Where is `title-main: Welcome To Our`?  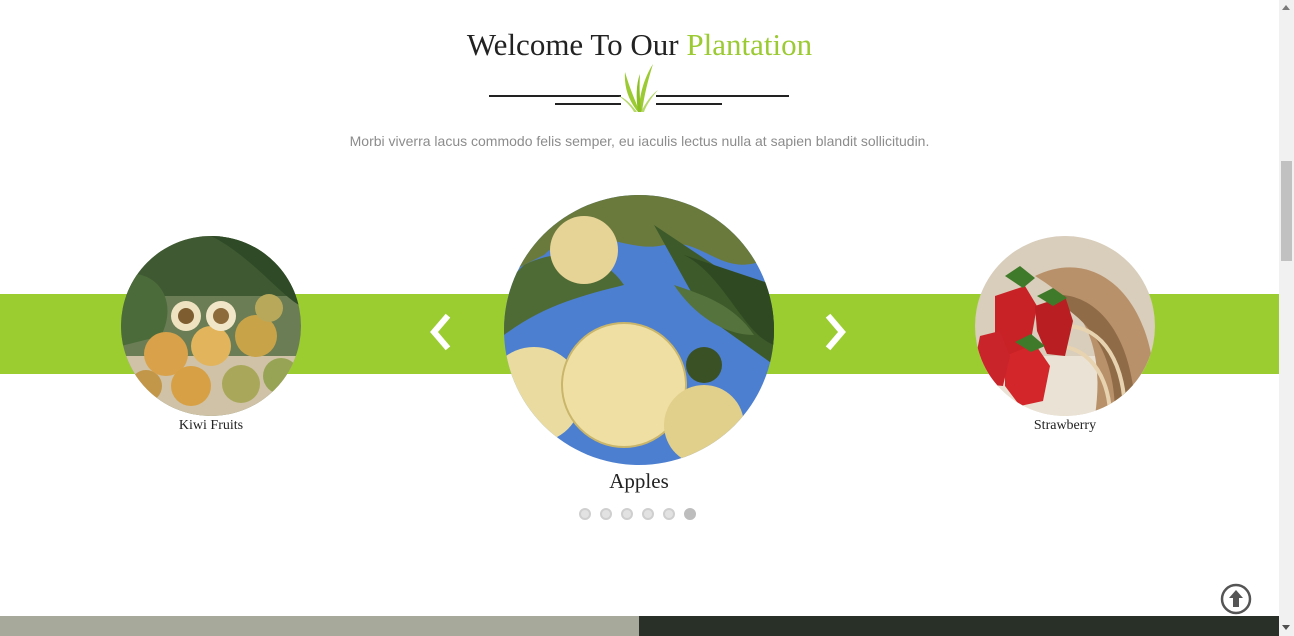
title-main: Welcome To Our is located at coordinates (572, 44).